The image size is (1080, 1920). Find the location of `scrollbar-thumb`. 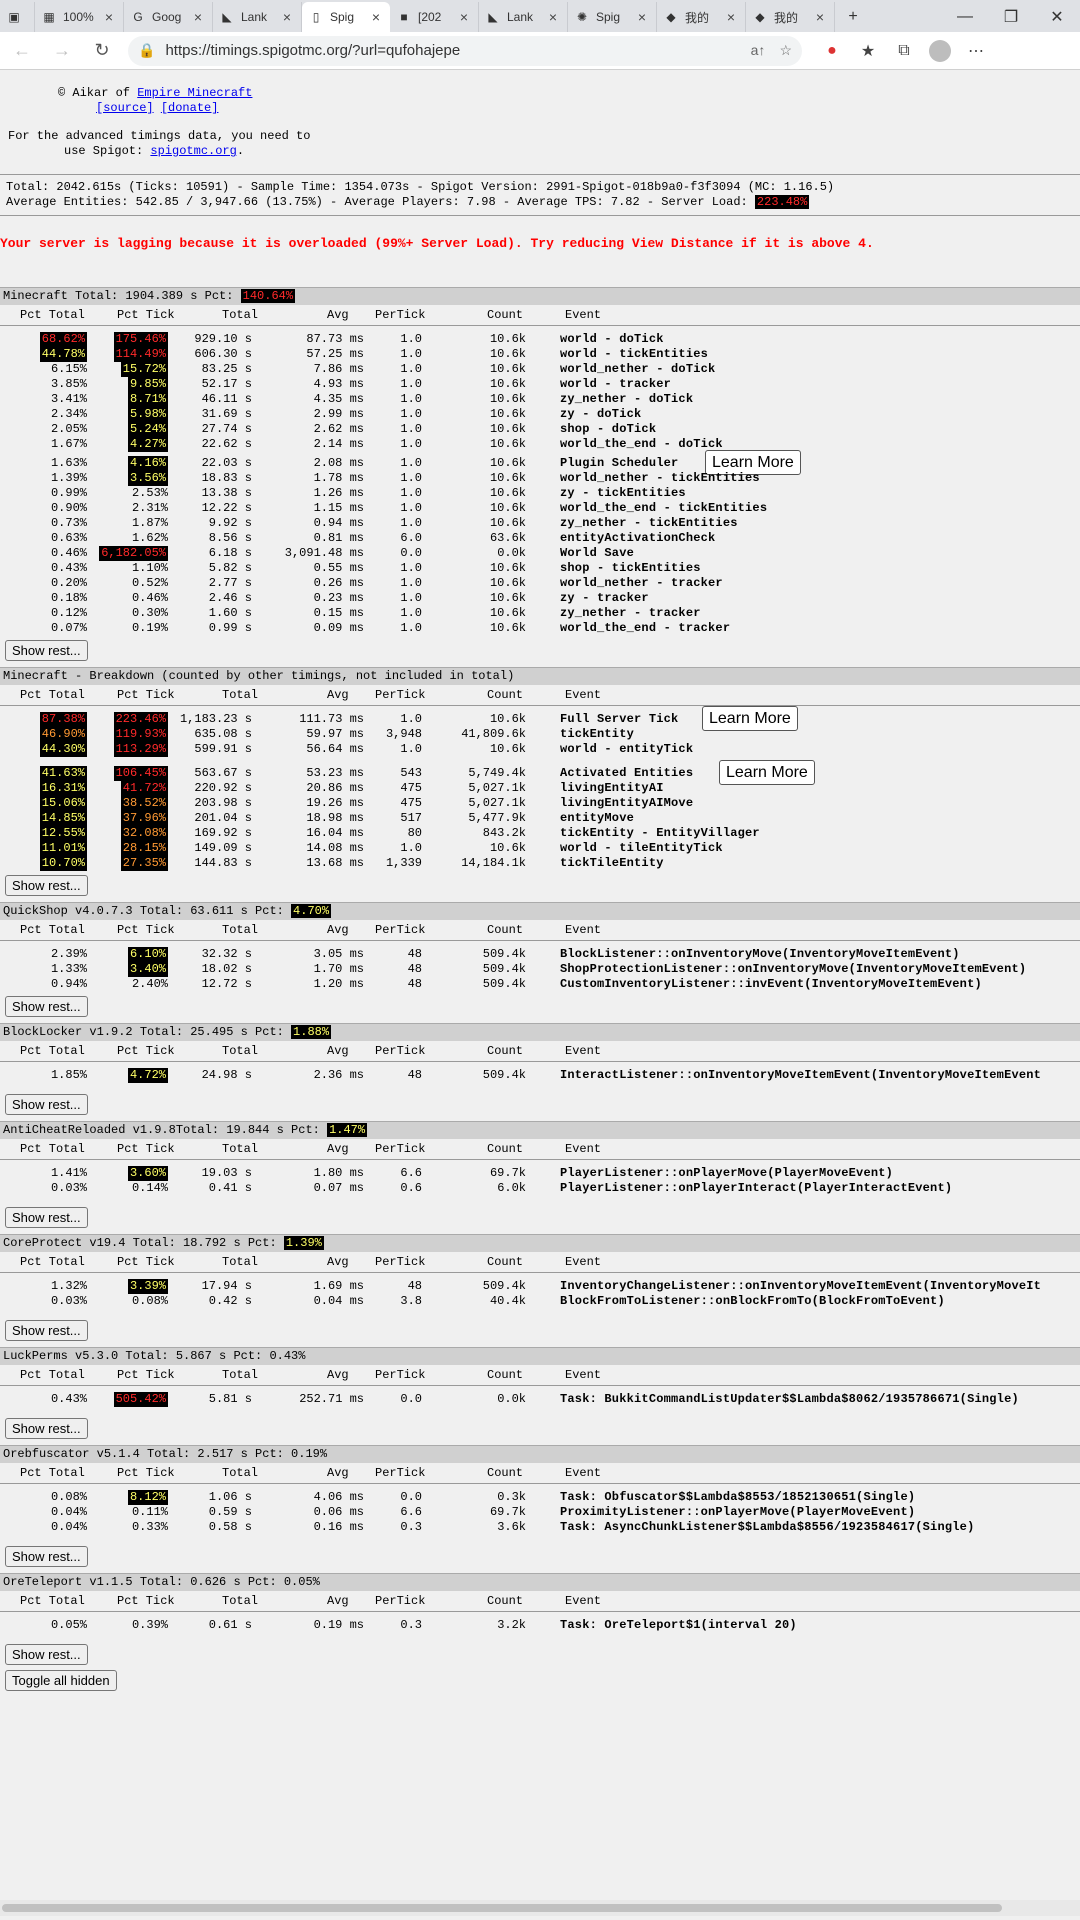

scrollbar-thumb is located at coordinates (502, 1908).